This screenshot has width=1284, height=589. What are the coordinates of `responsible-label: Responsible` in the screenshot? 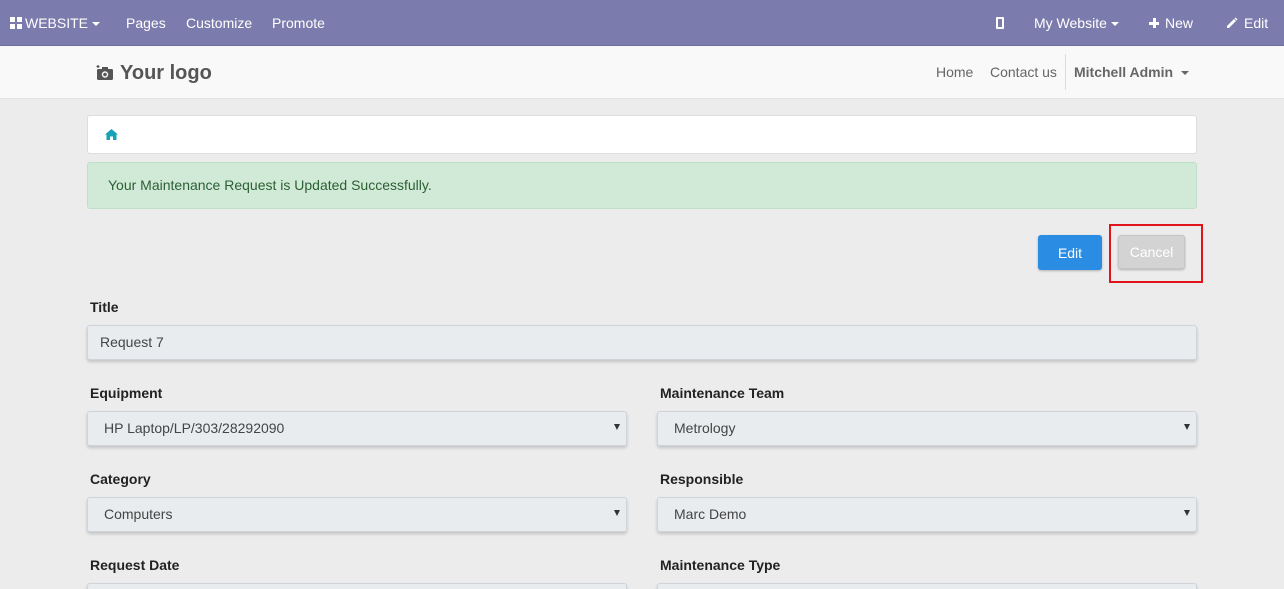 It's located at (702, 479).